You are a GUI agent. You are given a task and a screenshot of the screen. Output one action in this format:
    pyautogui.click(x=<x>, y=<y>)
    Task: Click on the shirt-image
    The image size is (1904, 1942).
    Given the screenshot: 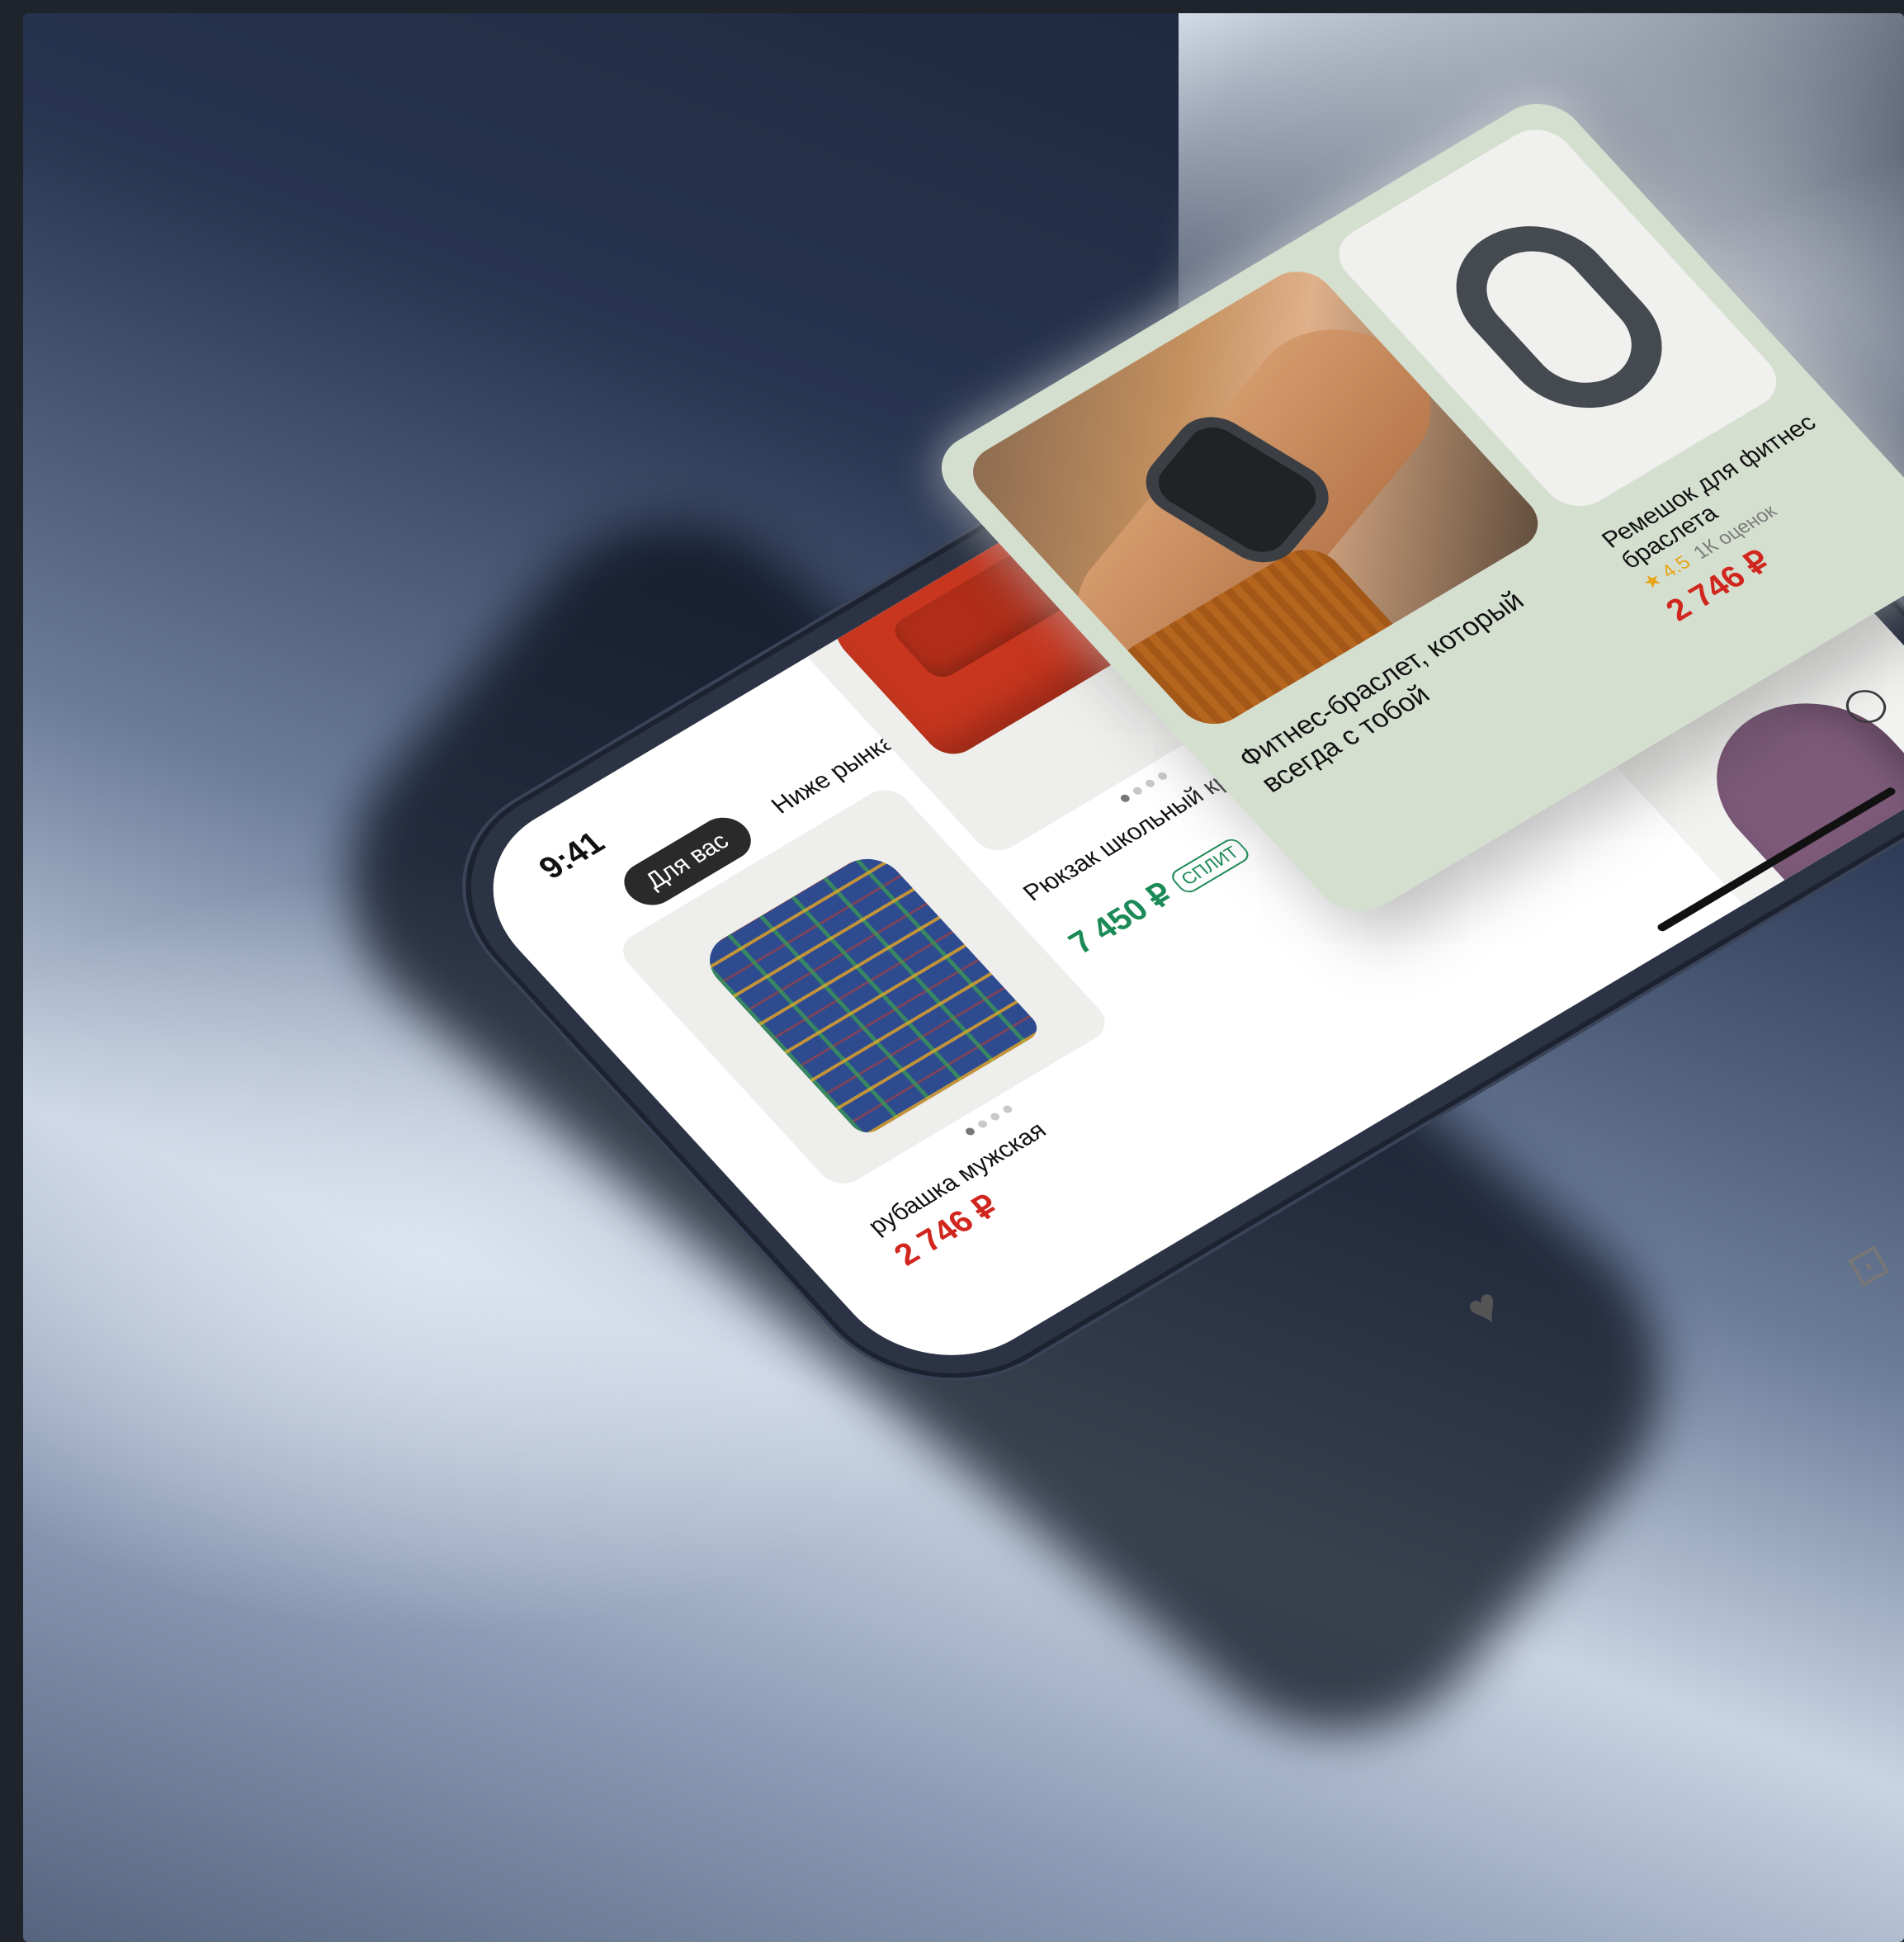 What is the action you would take?
    pyautogui.click(x=870, y=993)
    